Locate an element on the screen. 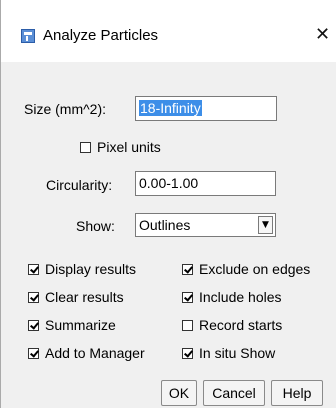 The height and width of the screenshot is (408, 336). display-results-label: Display results is located at coordinates (91, 269).